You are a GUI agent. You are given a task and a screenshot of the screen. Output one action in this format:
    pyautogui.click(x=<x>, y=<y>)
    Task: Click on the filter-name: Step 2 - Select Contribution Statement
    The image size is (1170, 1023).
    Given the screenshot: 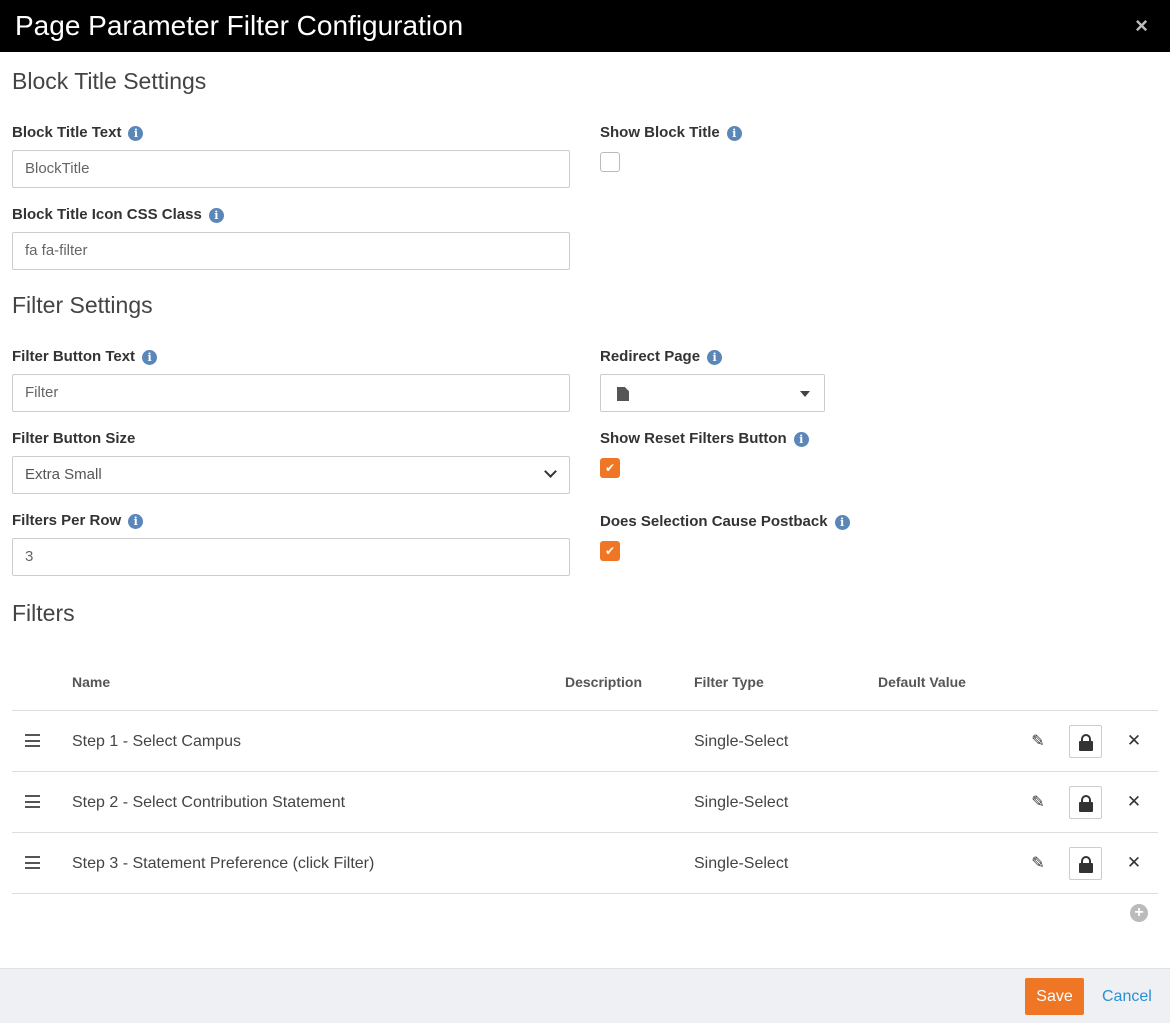 What is the action you would take?
    pyautogui.click(x=209, y=802)
    